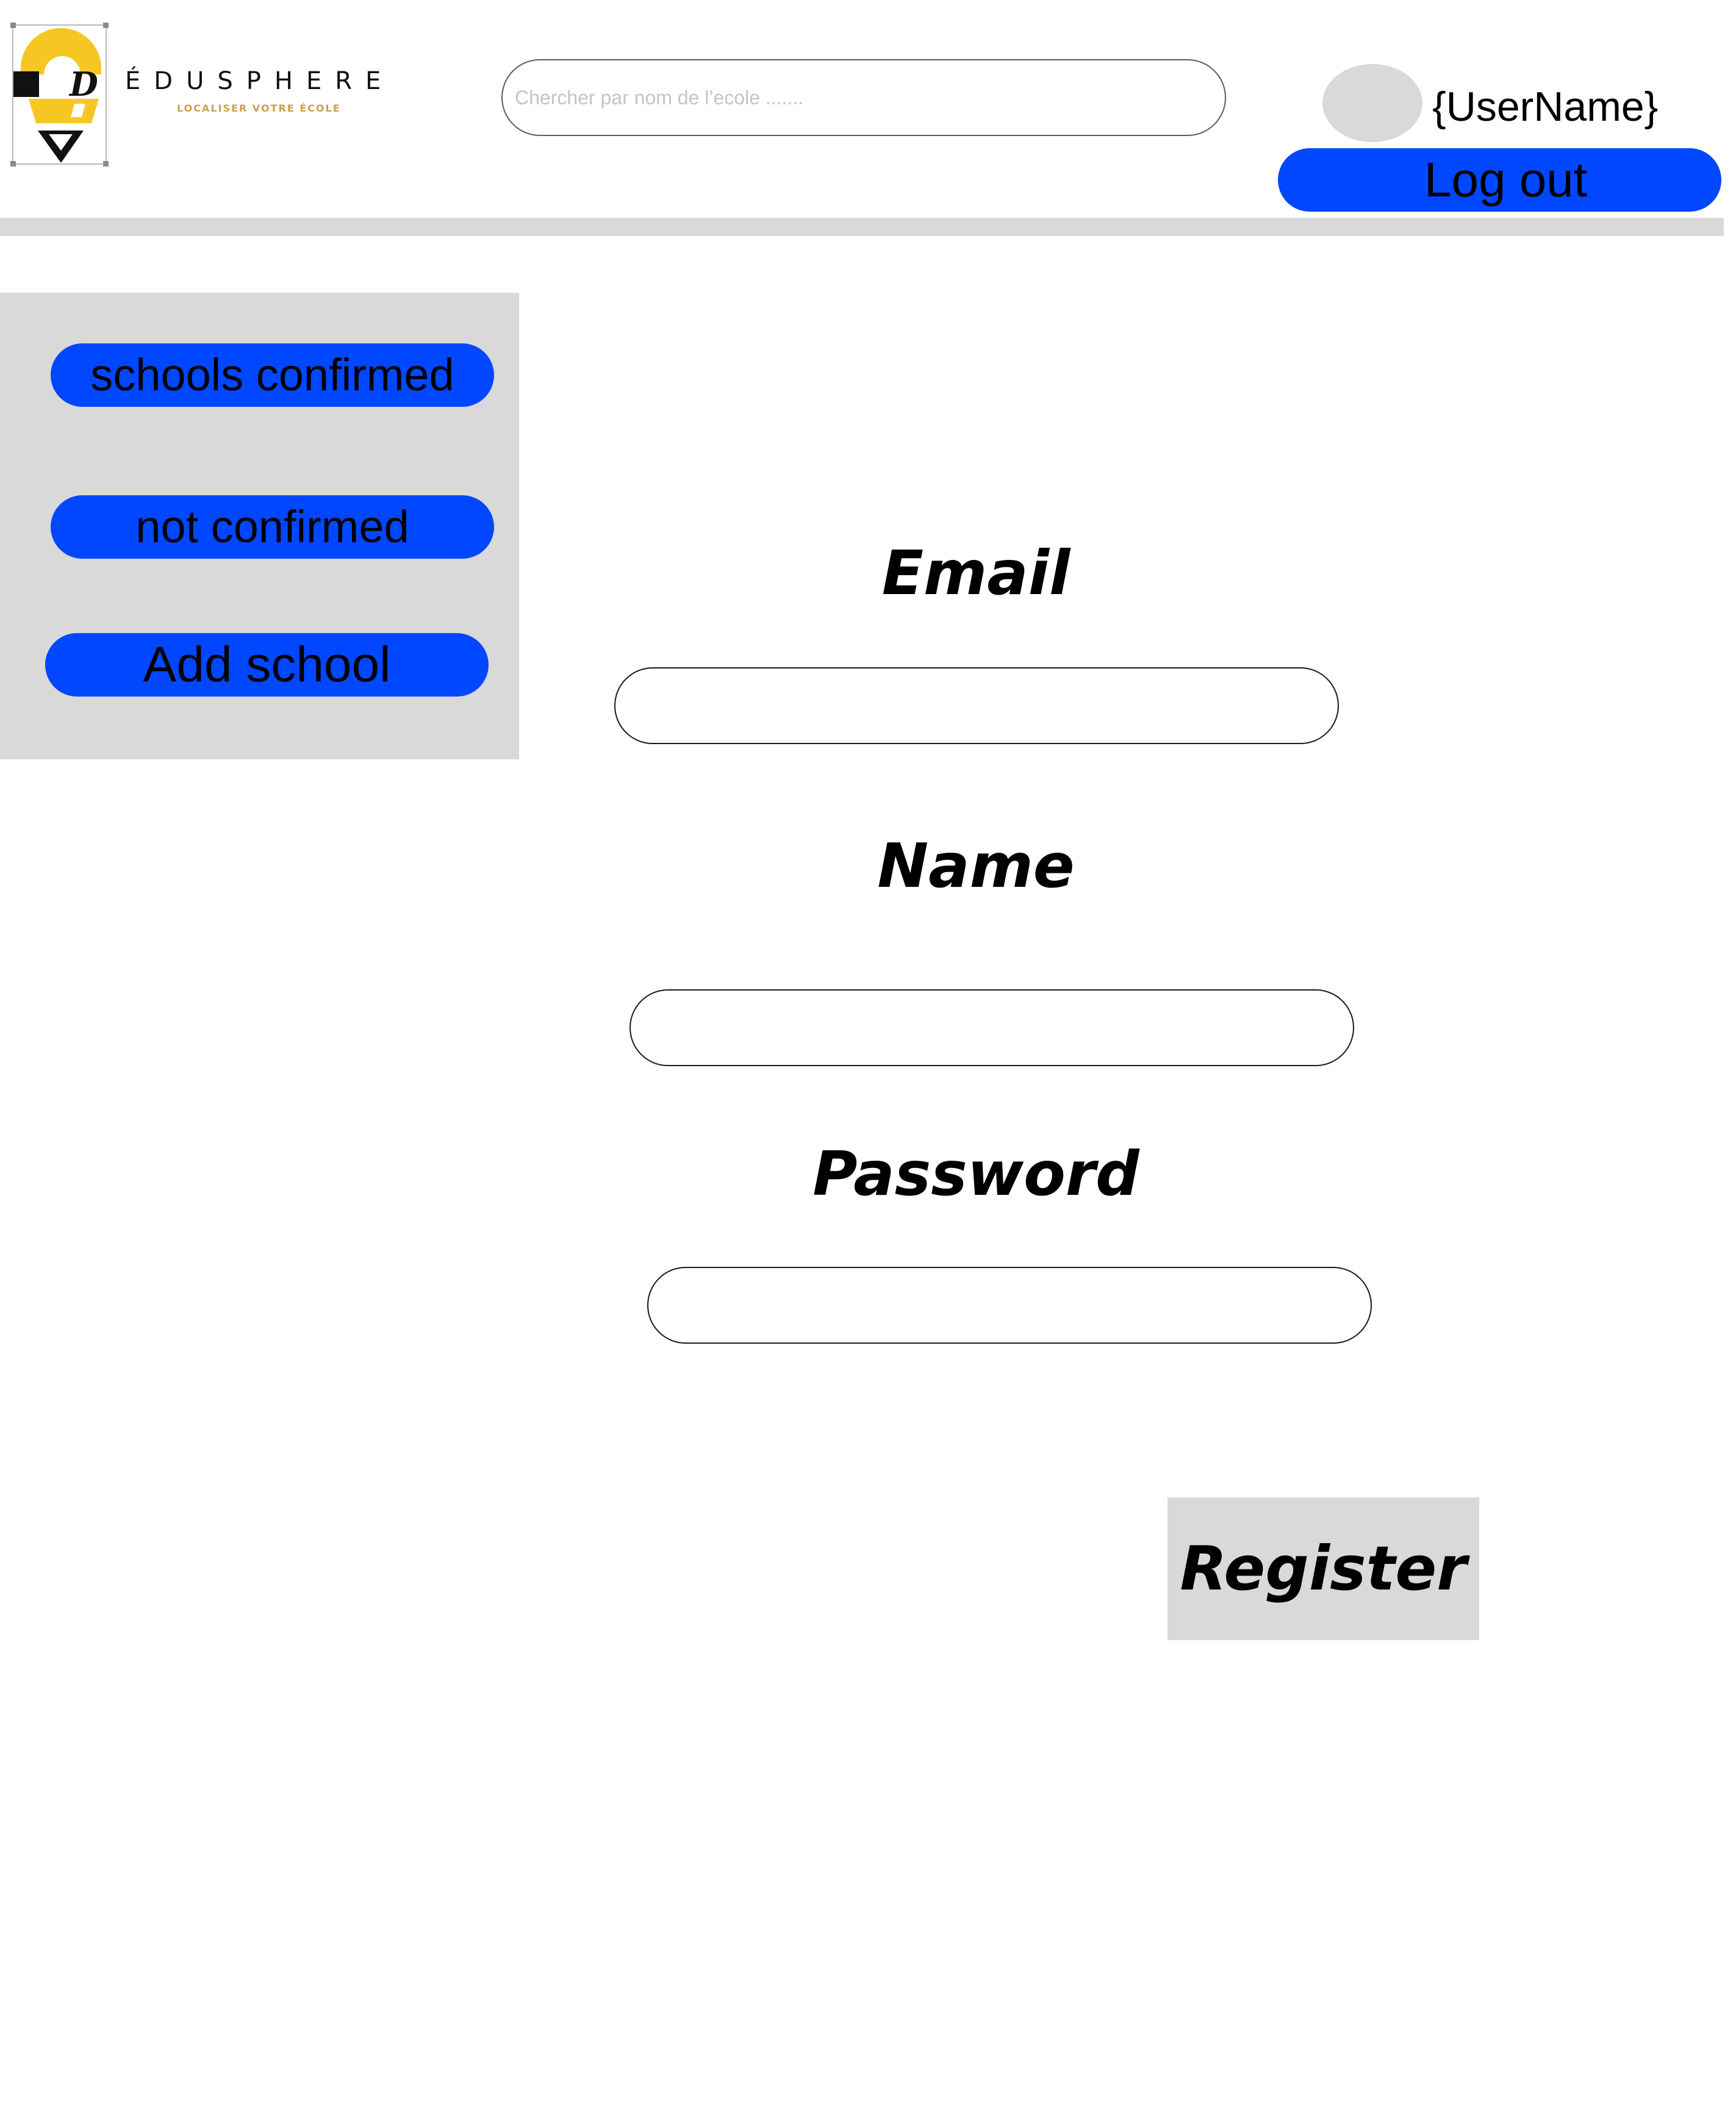 The height and width of the screenshot is (2111, 1736). Describe the element at coordinates (1323, 1568) in the screenshot. I see `register-button: Register` at that location.